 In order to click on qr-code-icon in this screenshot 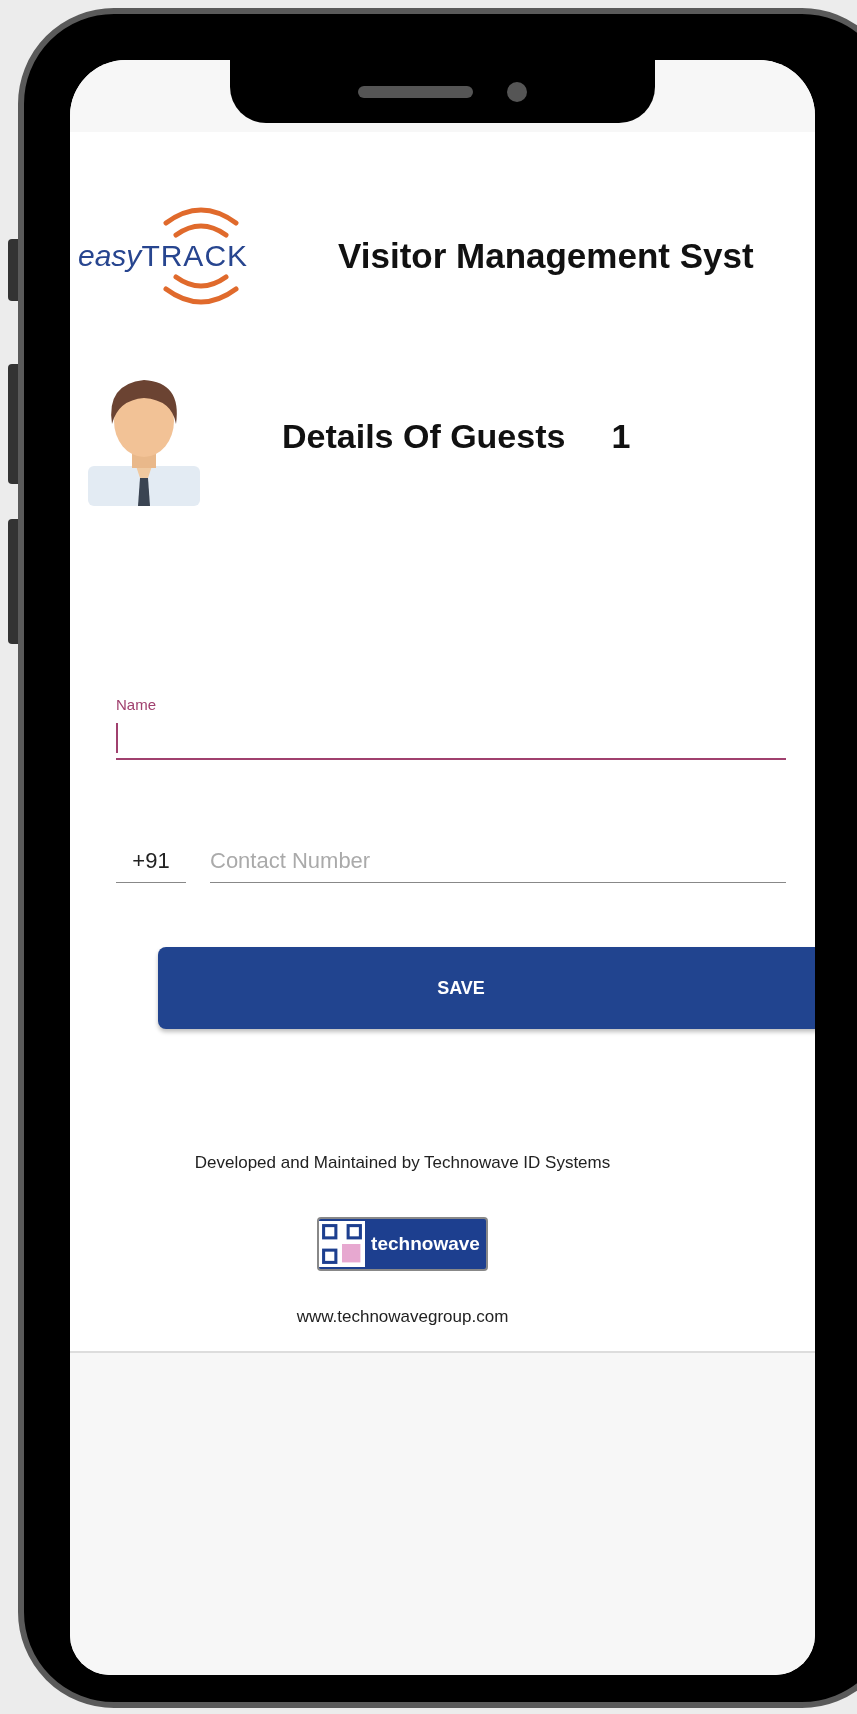, I will do `click(342, 1244)`.